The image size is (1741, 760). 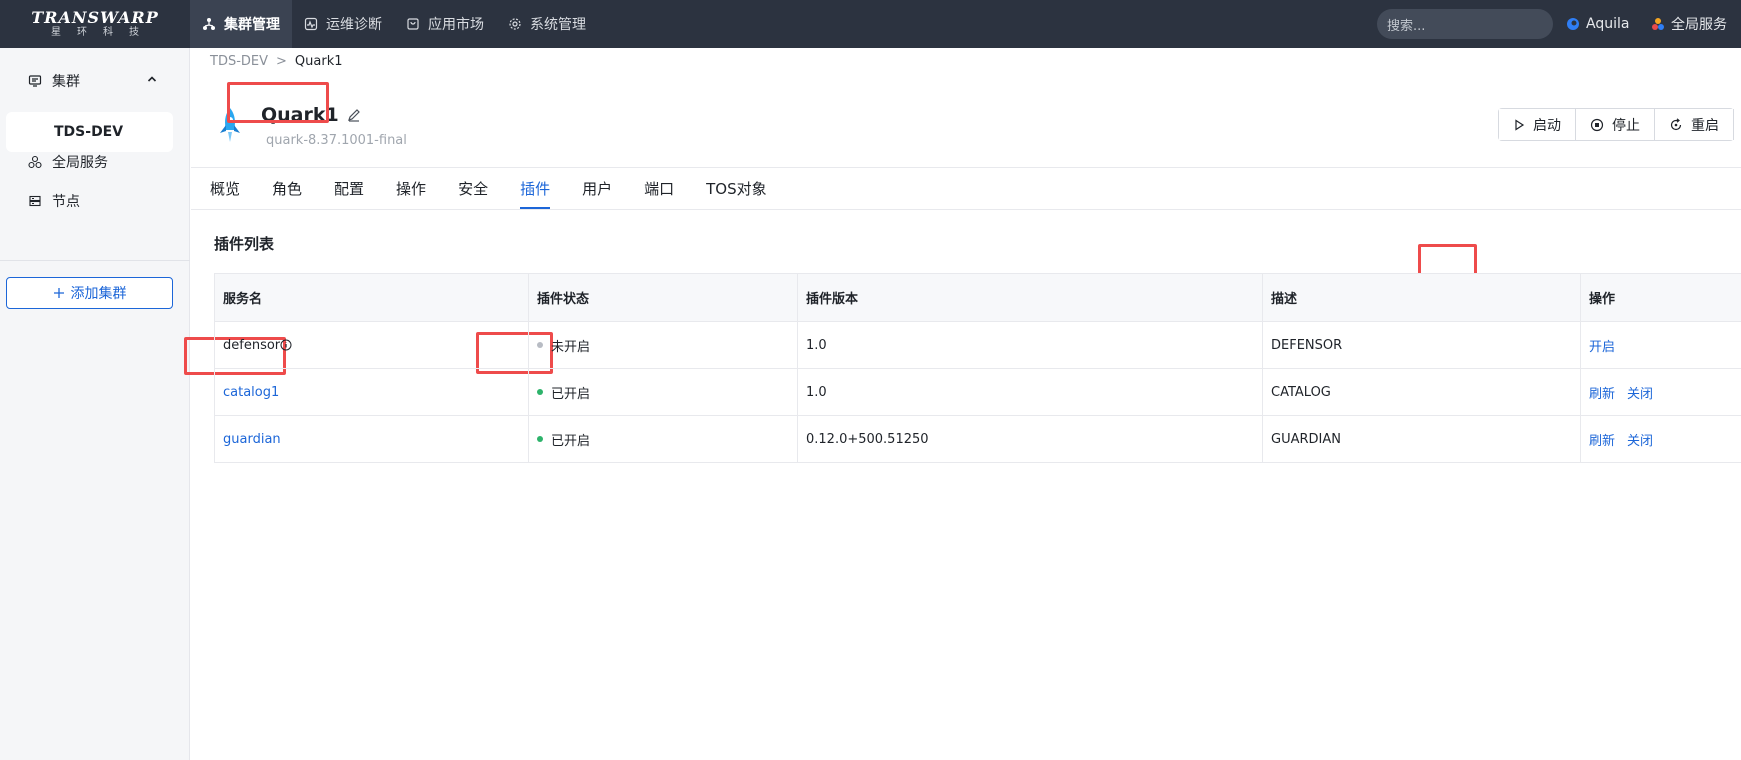 I want to click on sidebar-group-label: 集群, so click(x=66, y=82).